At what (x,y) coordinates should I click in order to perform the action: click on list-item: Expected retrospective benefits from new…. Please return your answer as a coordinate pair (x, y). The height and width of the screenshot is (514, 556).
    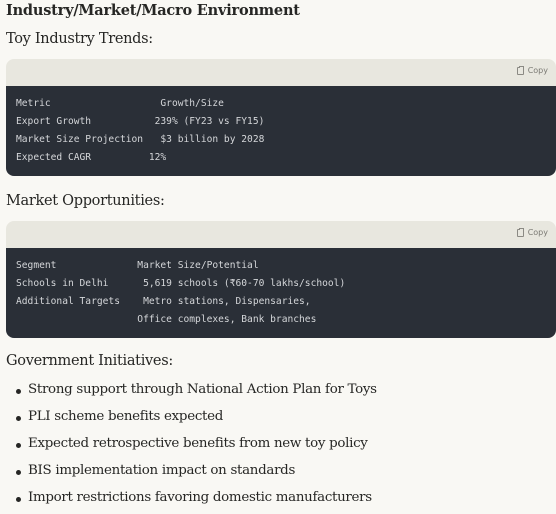
    Looking at the image, I should click on (278, 446).